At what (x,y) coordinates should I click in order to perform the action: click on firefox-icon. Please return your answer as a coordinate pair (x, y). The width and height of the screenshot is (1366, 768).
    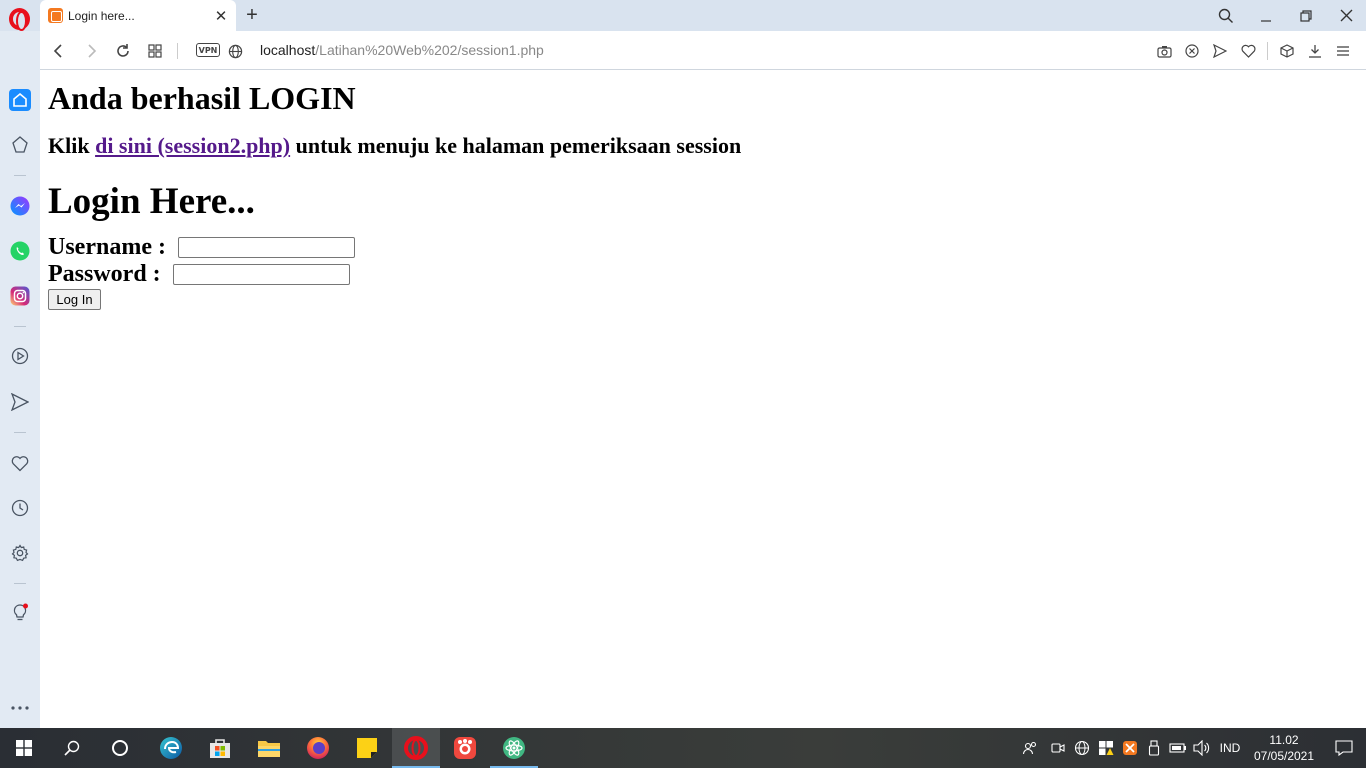
    Looking at the image, I should click on (318, 748).